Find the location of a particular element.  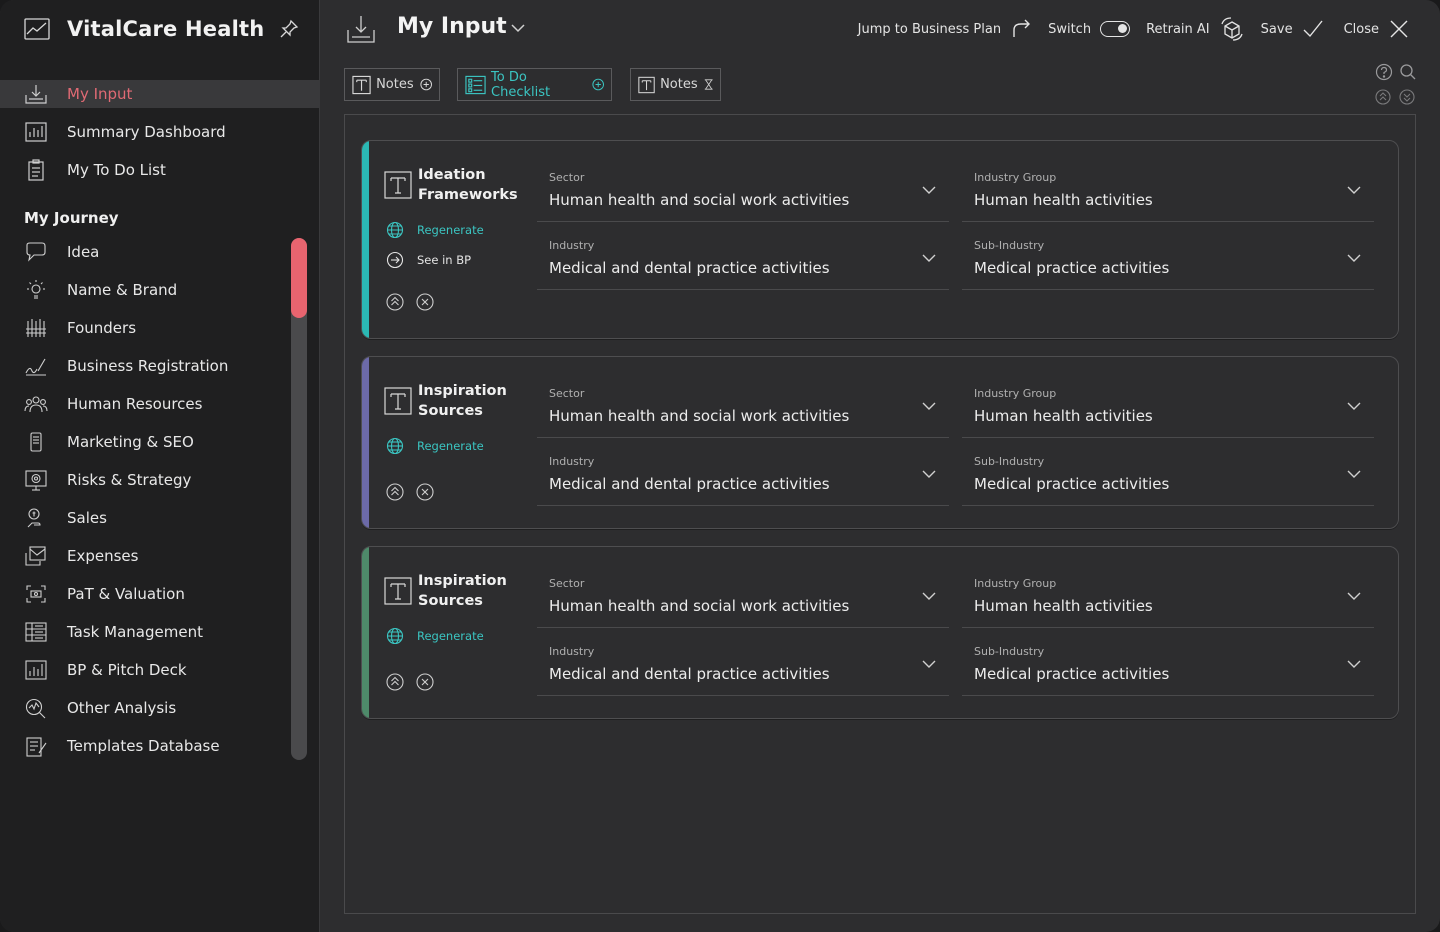

card-title: Ideation Frameworks is located at coordinates (468, 185).